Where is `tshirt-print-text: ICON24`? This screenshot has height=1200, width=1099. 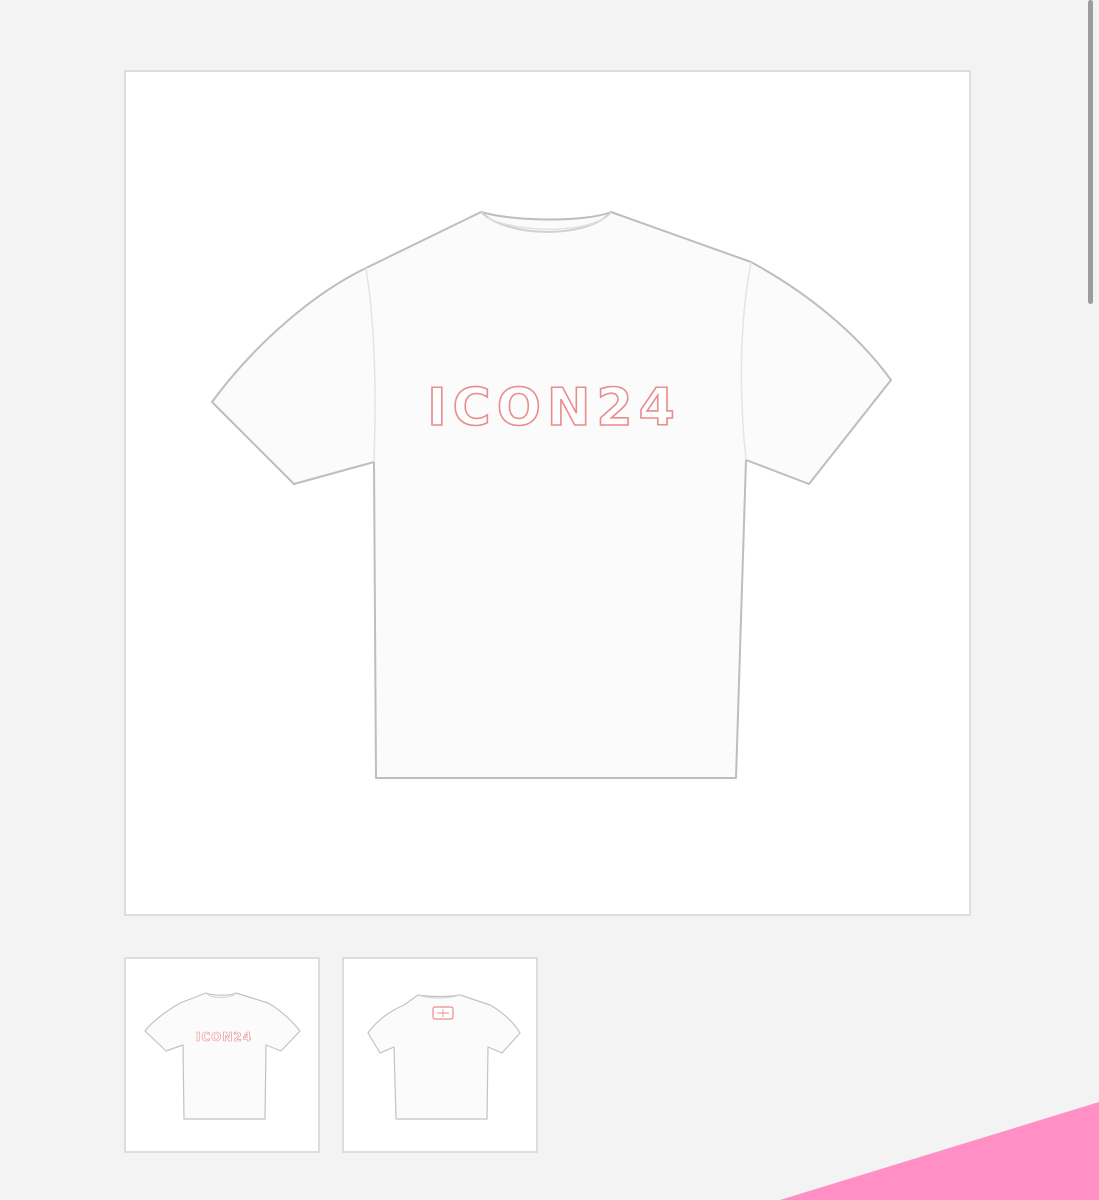 tshirt-print-text: ICON24 is located at coordinates (554, 408).